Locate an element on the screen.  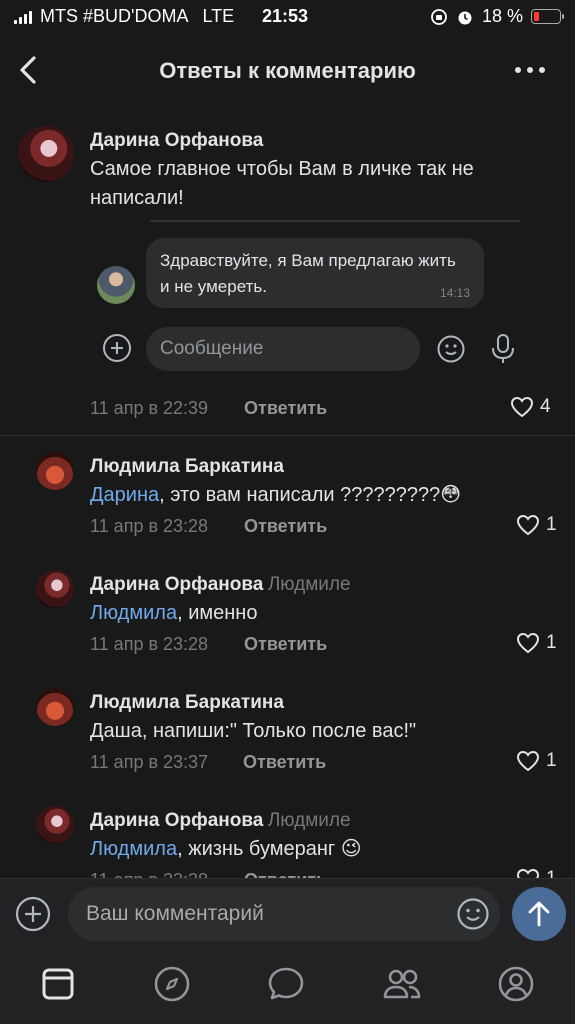
status-bar: MTS #BUD'DOMA LTE 21:53 18 % is located at coordinates (287, 18).